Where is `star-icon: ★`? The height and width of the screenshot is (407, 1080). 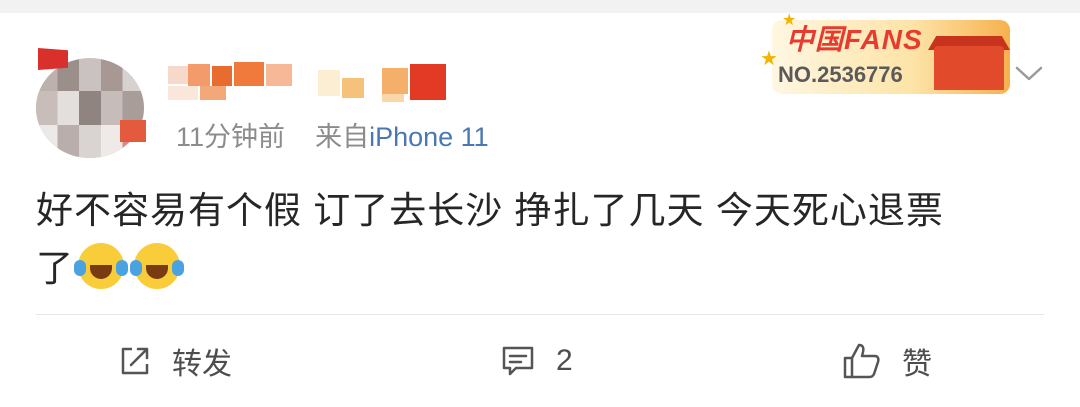 star-icon: ★ is located at coordinates (769, 59).